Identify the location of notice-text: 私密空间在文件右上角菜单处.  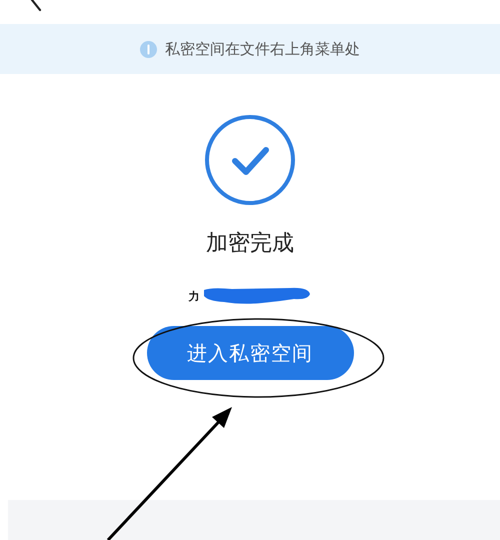
(262, 49).